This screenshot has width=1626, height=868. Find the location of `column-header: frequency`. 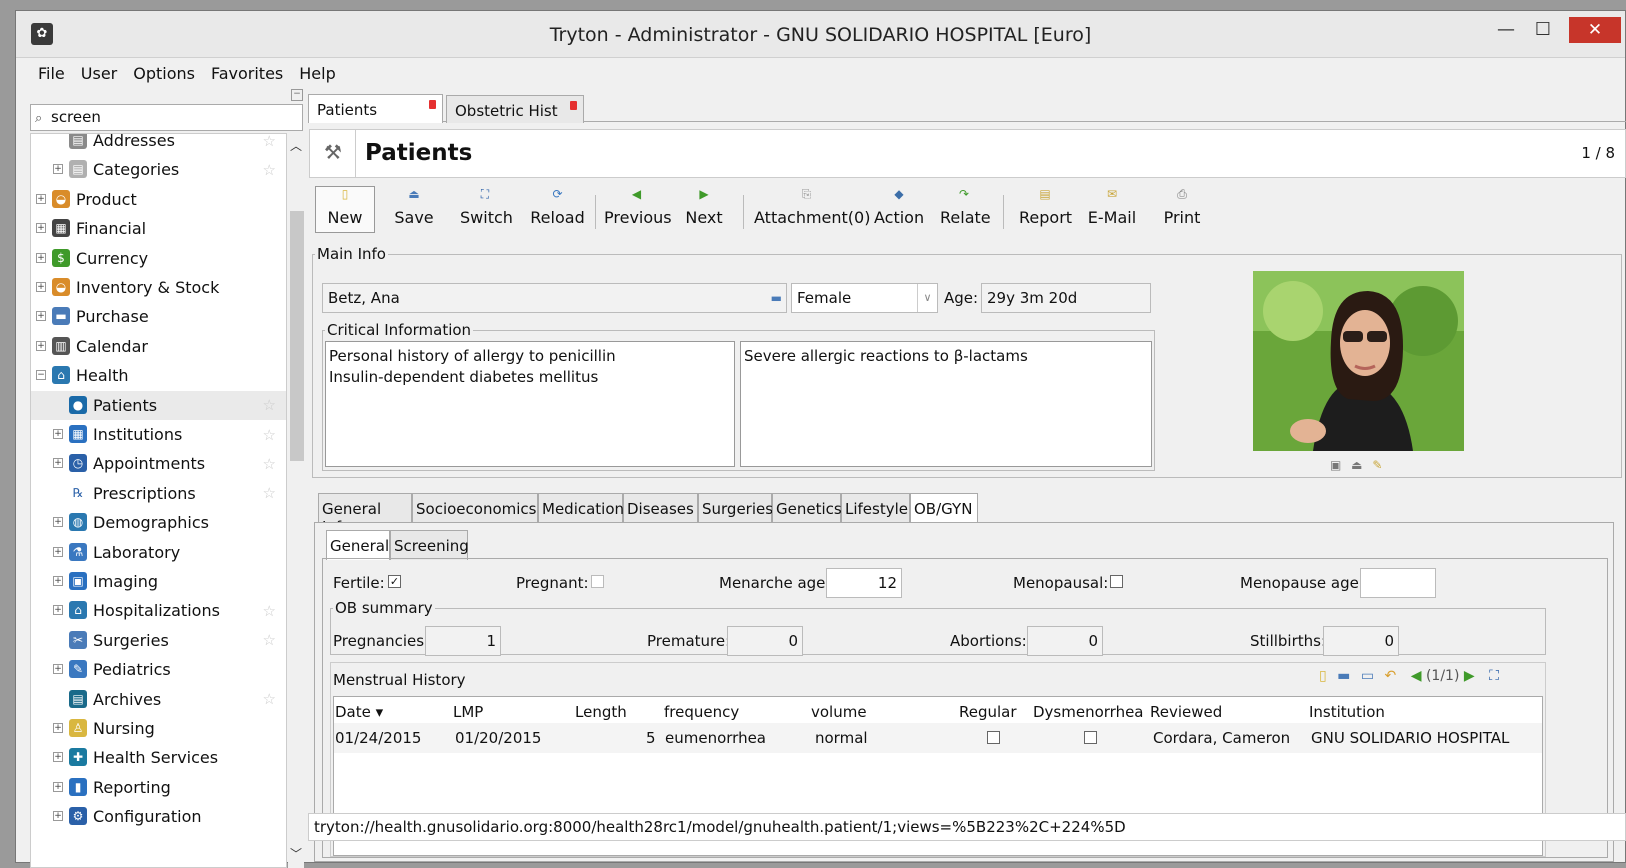

column-header: frequency is located at coordinates (701, 712).